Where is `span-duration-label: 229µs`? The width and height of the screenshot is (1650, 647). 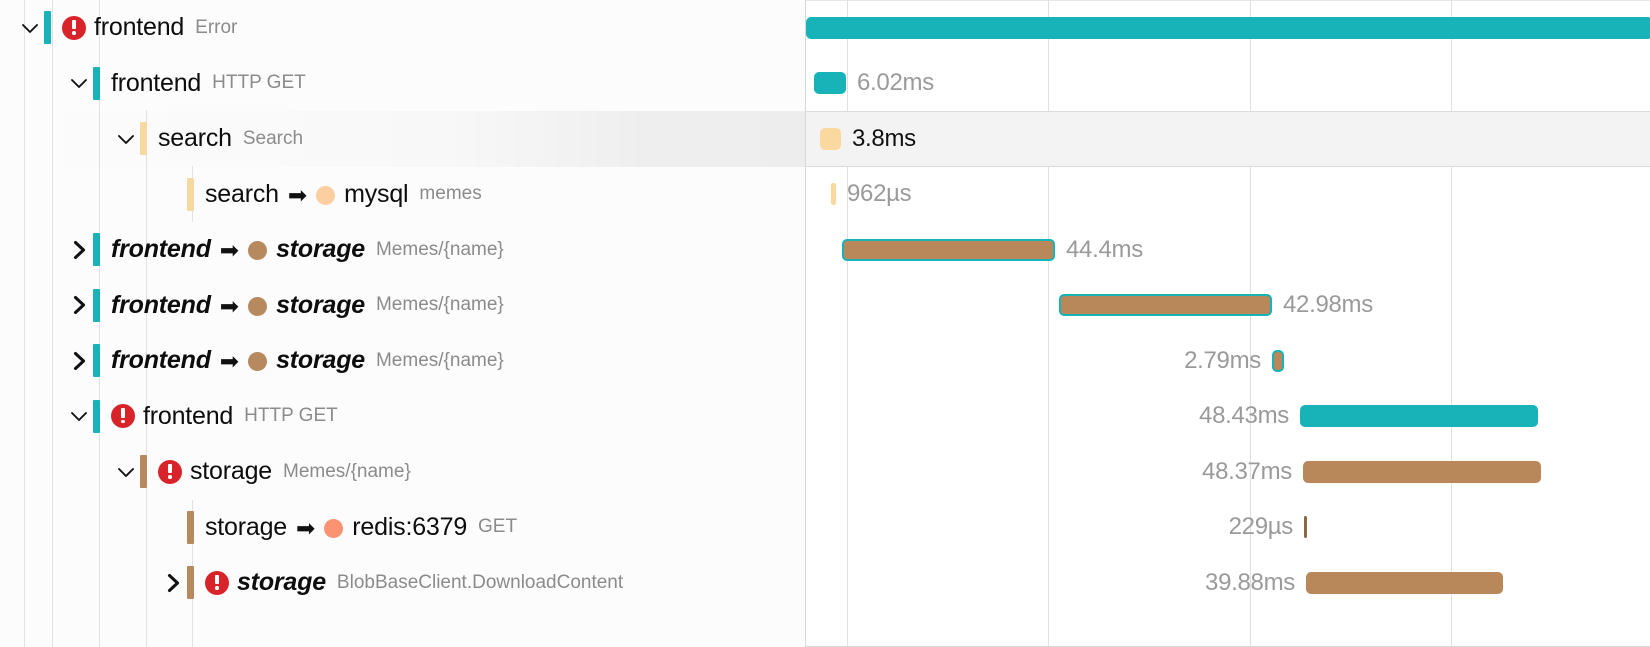 span-duration-label: 229µs is located at coordinates (1261, 527).